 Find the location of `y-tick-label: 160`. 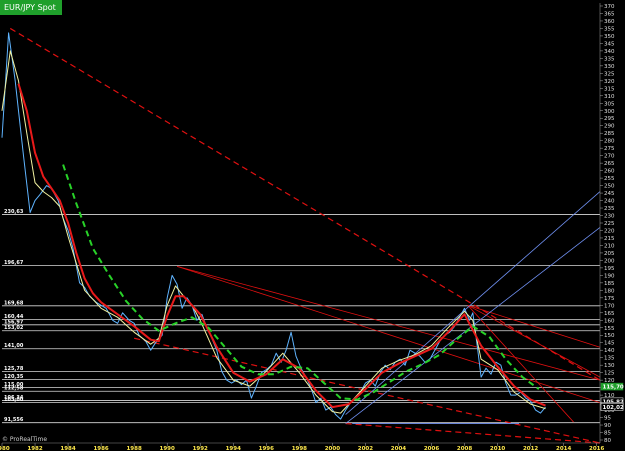

y-tick-label: 160 is located at coordinates (609, 321).